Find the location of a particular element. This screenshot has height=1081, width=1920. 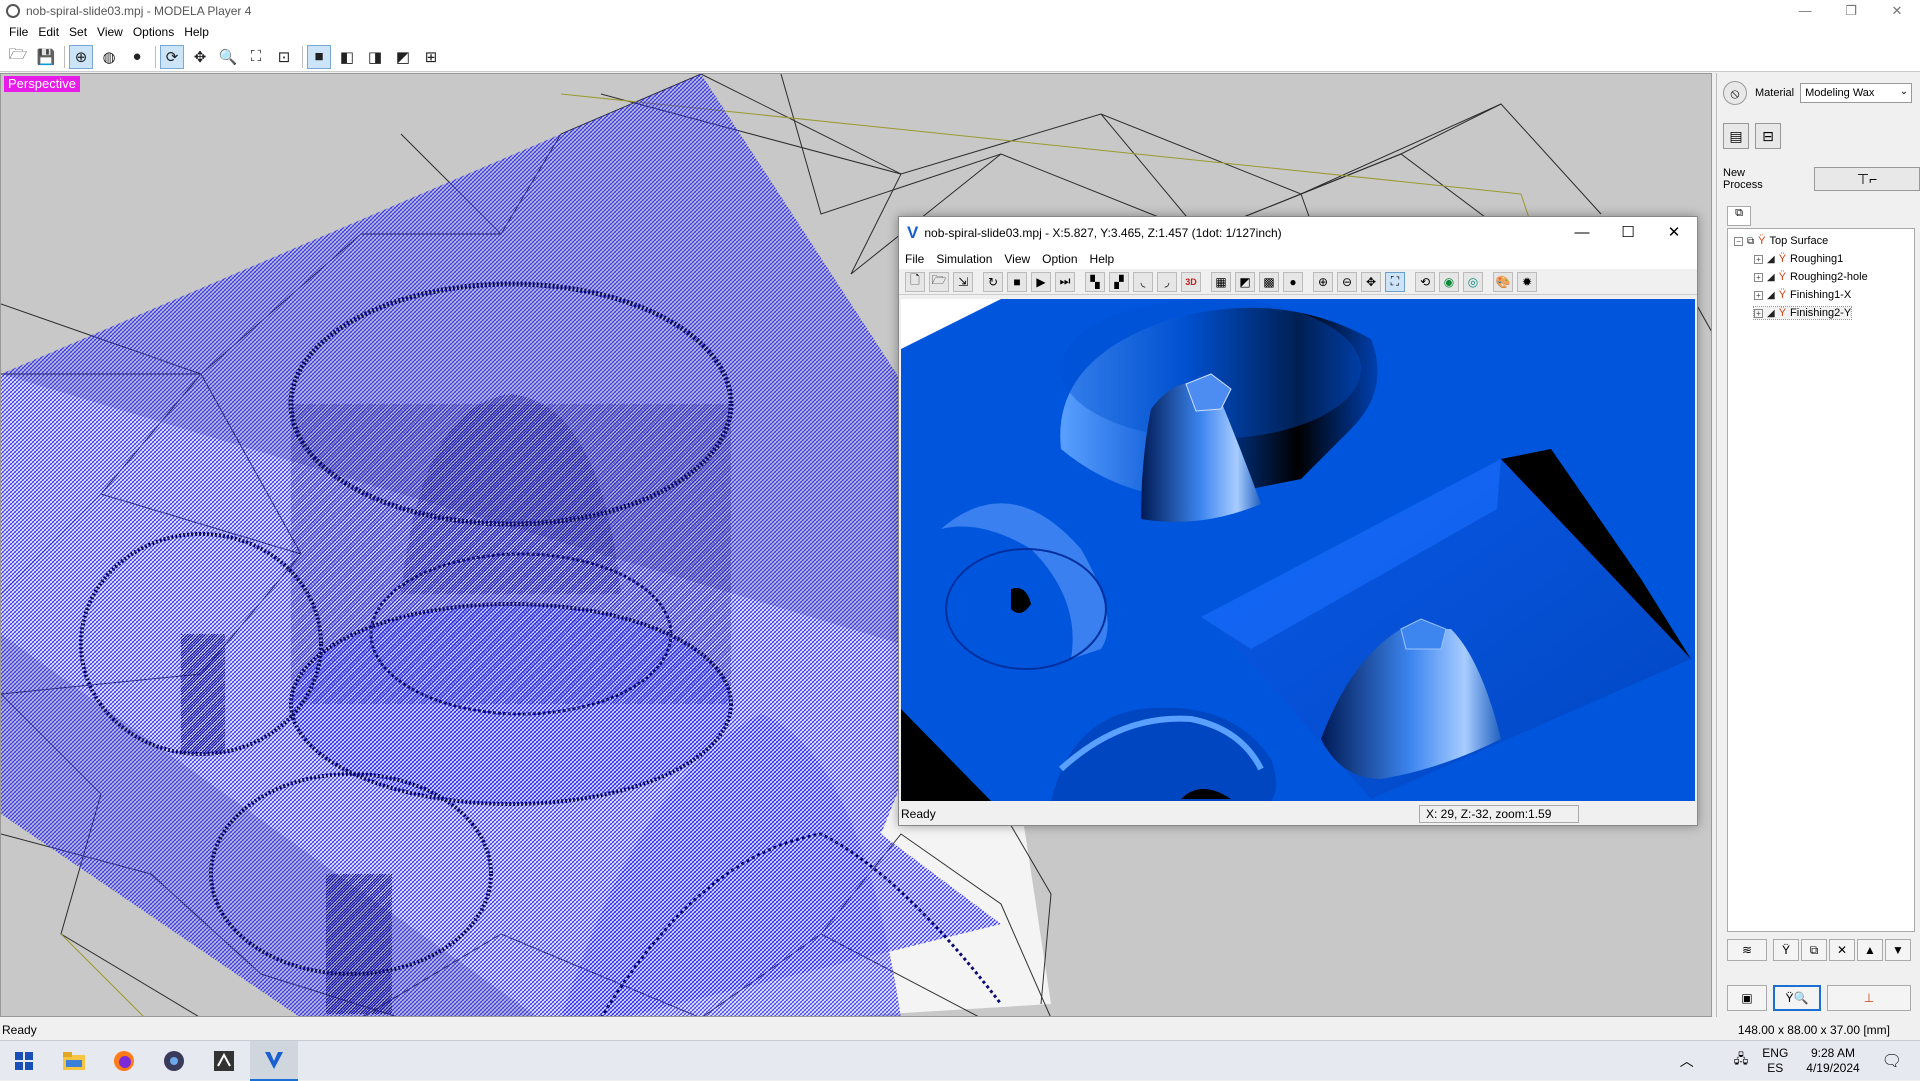

import-icon: ⇲ is located at coordinates (963, 281).